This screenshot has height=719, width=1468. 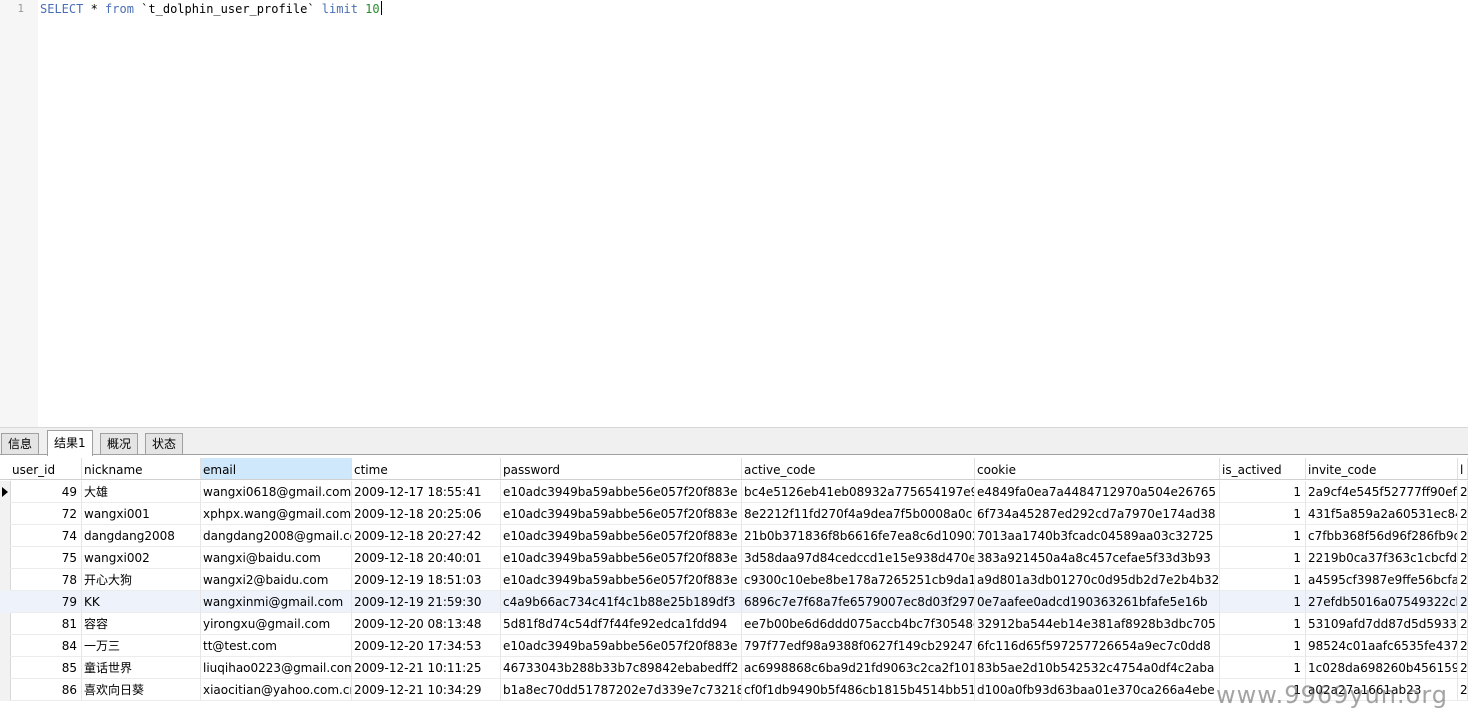 What do you see at coordinates (426, 468) in the screenshot?
I see `column-header-ctime: ctime` at bounding box center [426, 468].